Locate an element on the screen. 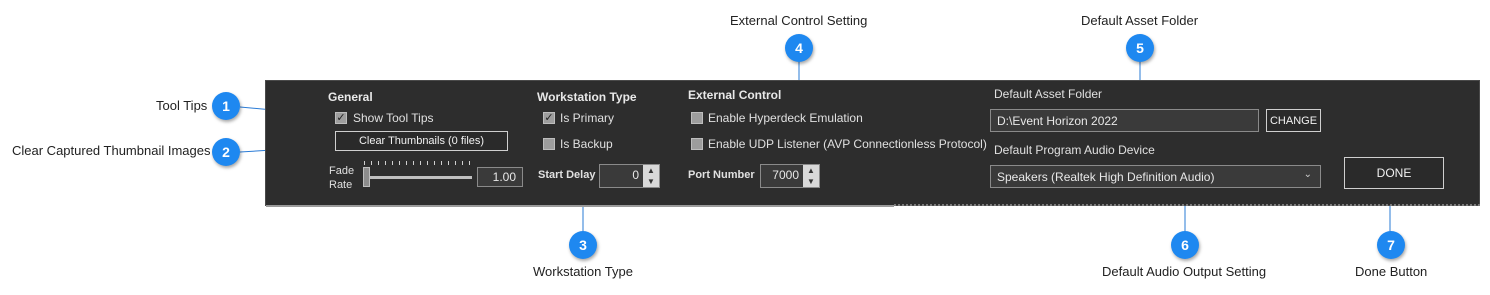 The height and width of the screenshot is (295, 1490). udp-listener-checkbox is located at coordinates (697, 144).